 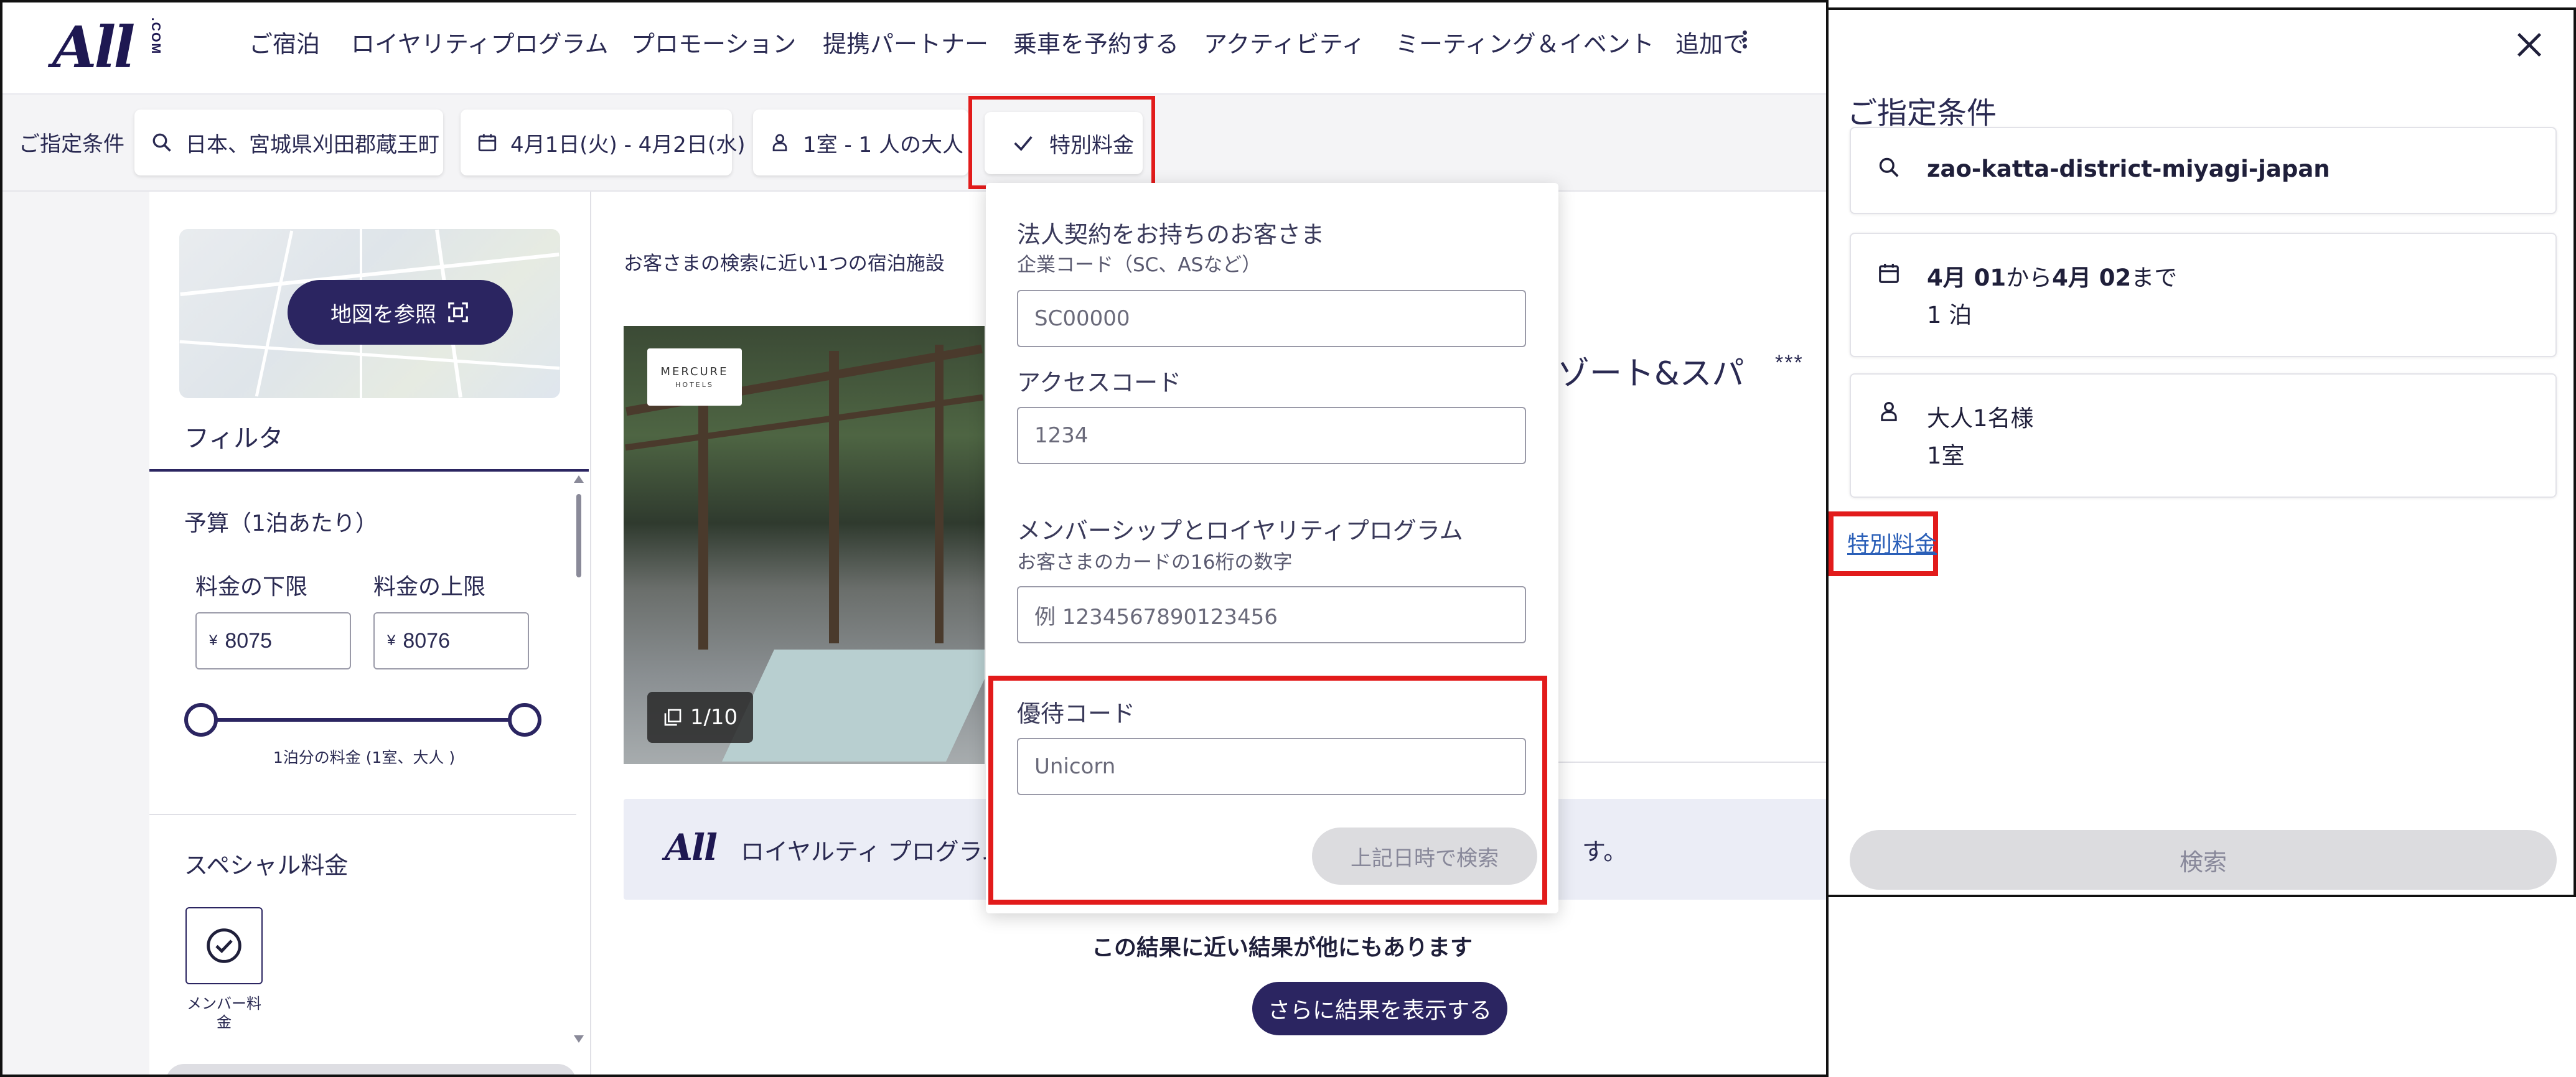 What do you see at coordinates (251, 587) in the screenshot?
I see `min-price-label: 料金の下限` at bounding box center [251, 587].